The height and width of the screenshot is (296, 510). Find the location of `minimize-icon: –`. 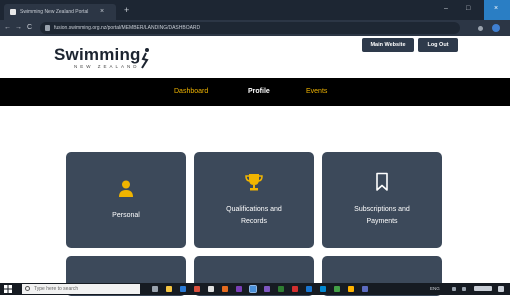

minimize-icon: – is located at coordinates (446, 9).